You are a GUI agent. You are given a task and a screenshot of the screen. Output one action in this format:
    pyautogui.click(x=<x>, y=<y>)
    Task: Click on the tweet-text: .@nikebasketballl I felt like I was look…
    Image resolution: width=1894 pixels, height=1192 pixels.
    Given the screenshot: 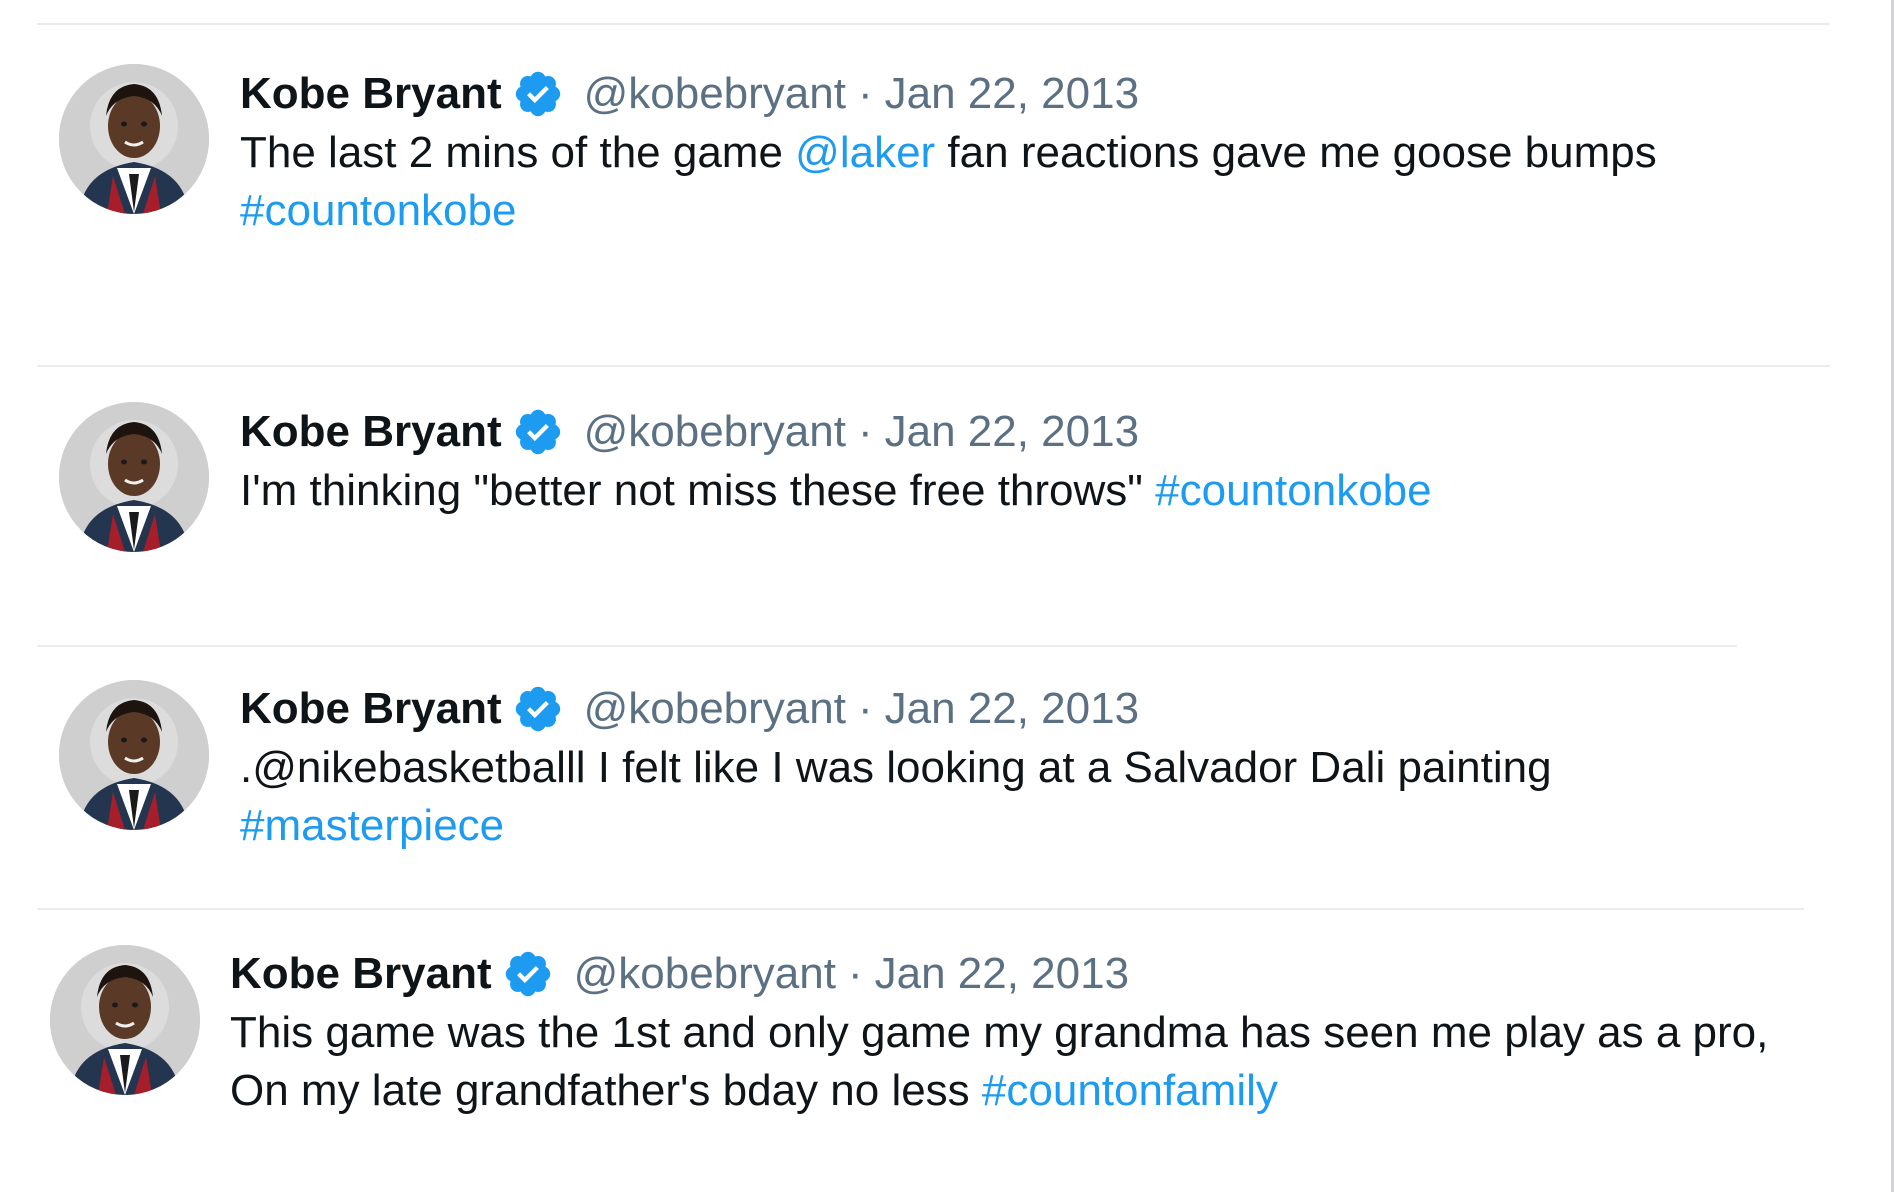 What is the action you would take?
    pyautogui.click(x=1020, y=797)
    